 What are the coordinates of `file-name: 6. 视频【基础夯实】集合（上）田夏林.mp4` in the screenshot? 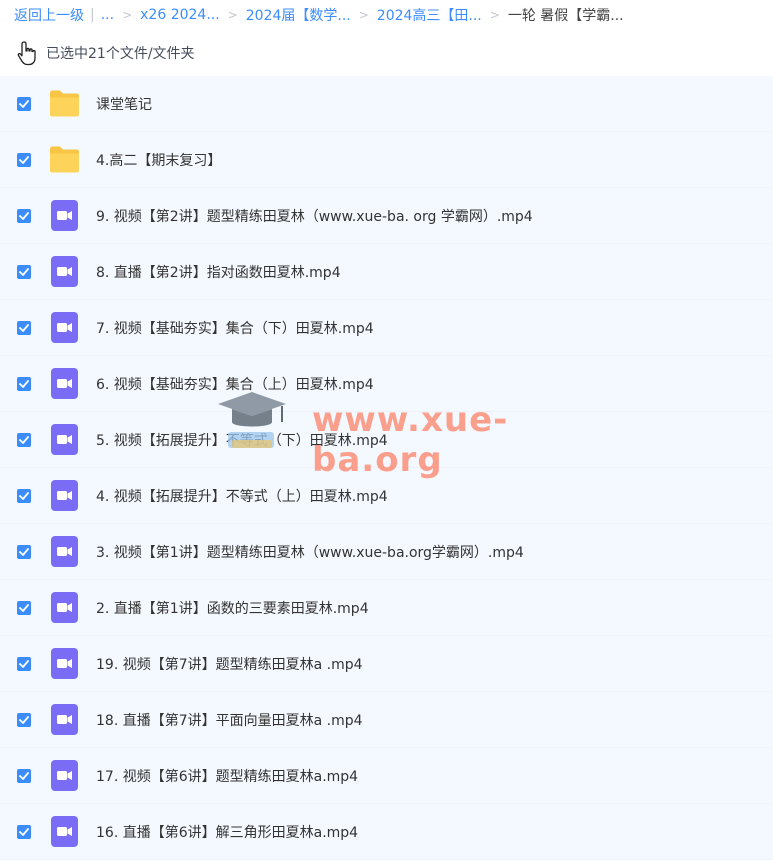 It's located at (235, 384).